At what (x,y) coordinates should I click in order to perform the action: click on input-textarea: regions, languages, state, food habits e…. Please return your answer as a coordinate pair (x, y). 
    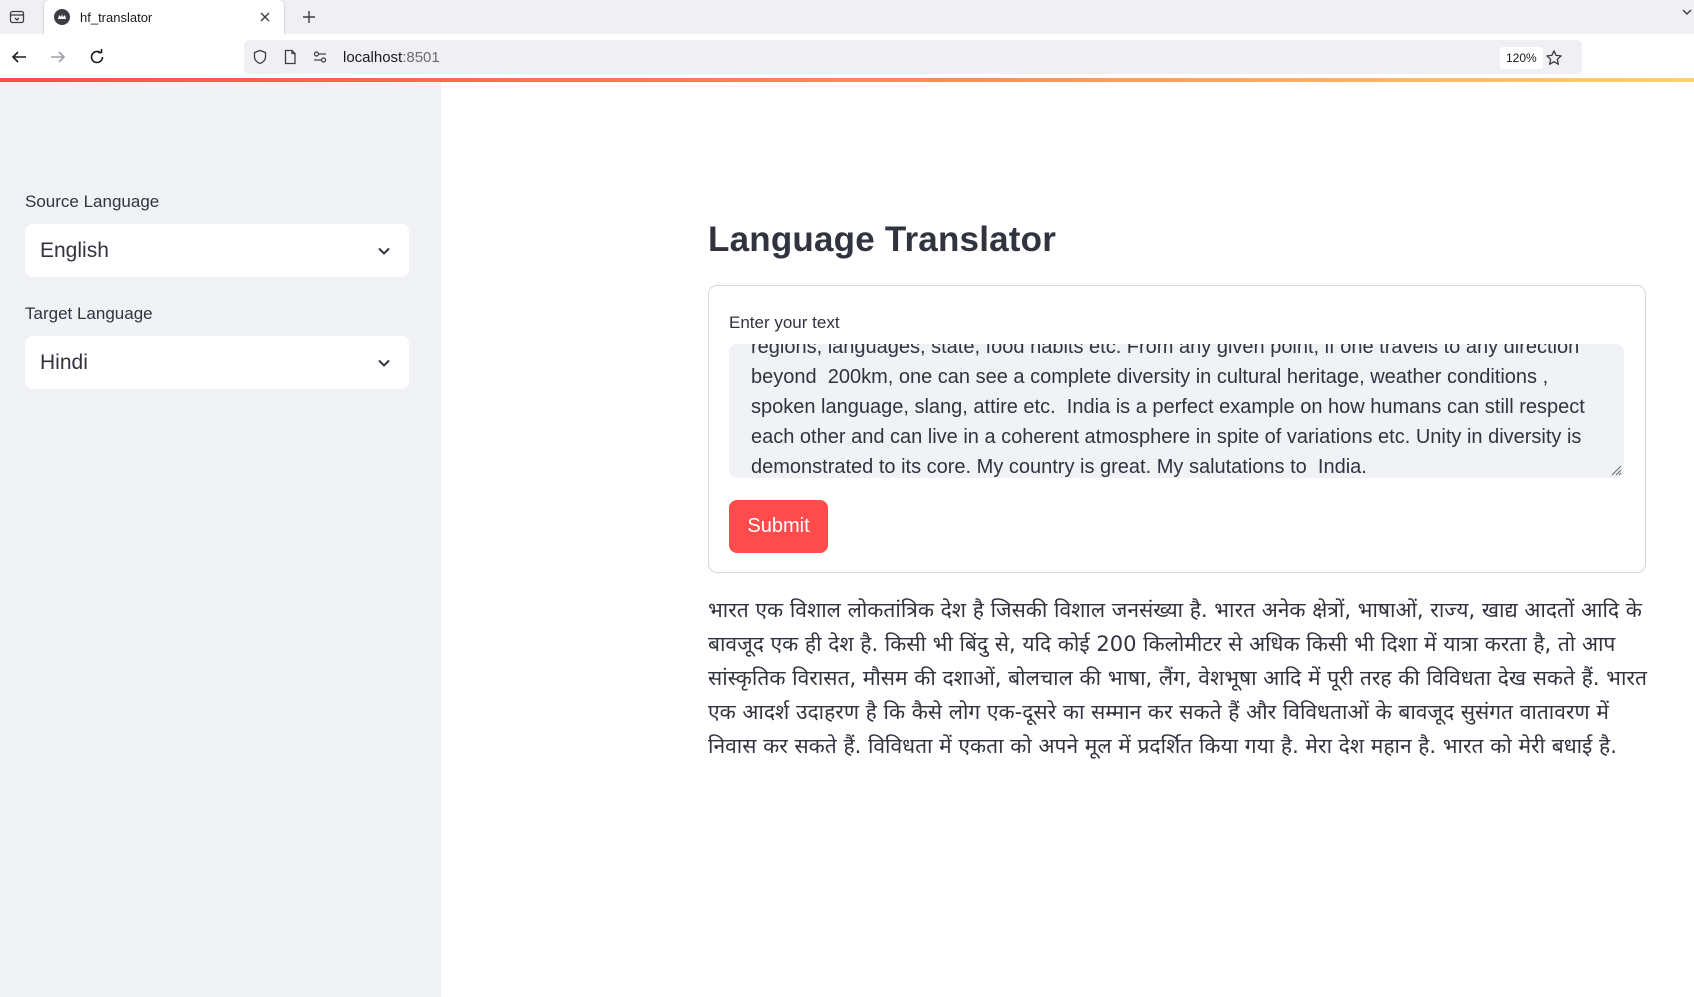
    Looking at the image, I should click on (1176, 411).